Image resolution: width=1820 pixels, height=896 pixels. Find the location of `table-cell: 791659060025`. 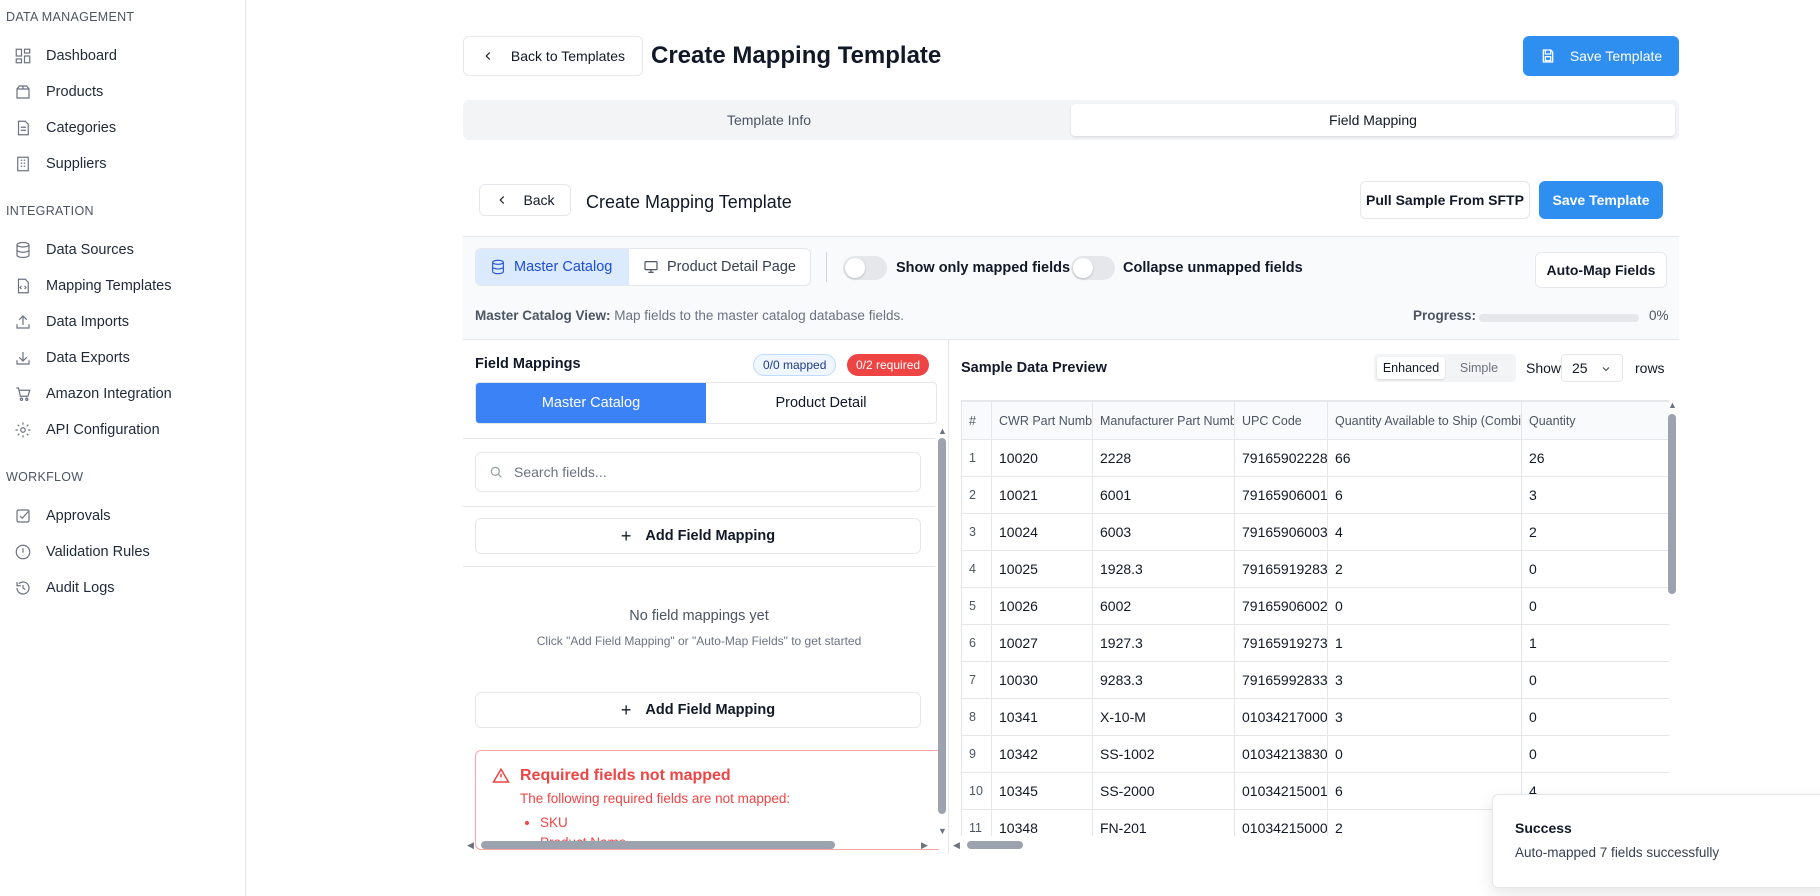

table-cell: 791659060025 is located at coordinates (1281, 606).